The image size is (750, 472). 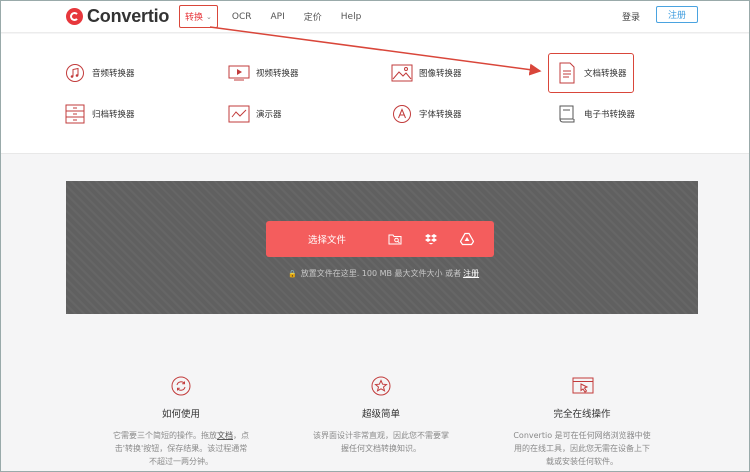 What do you see at coordinates (471, 273) in the screenshot?
I see `register-link: 注册` at bounding box center [471, 273].